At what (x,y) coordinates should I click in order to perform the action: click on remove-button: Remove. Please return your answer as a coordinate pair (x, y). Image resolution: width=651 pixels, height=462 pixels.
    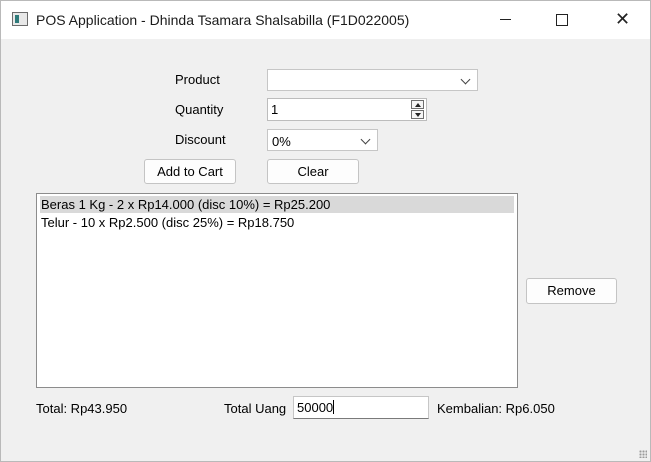
    Looking at the image, I should click on (571, 291).